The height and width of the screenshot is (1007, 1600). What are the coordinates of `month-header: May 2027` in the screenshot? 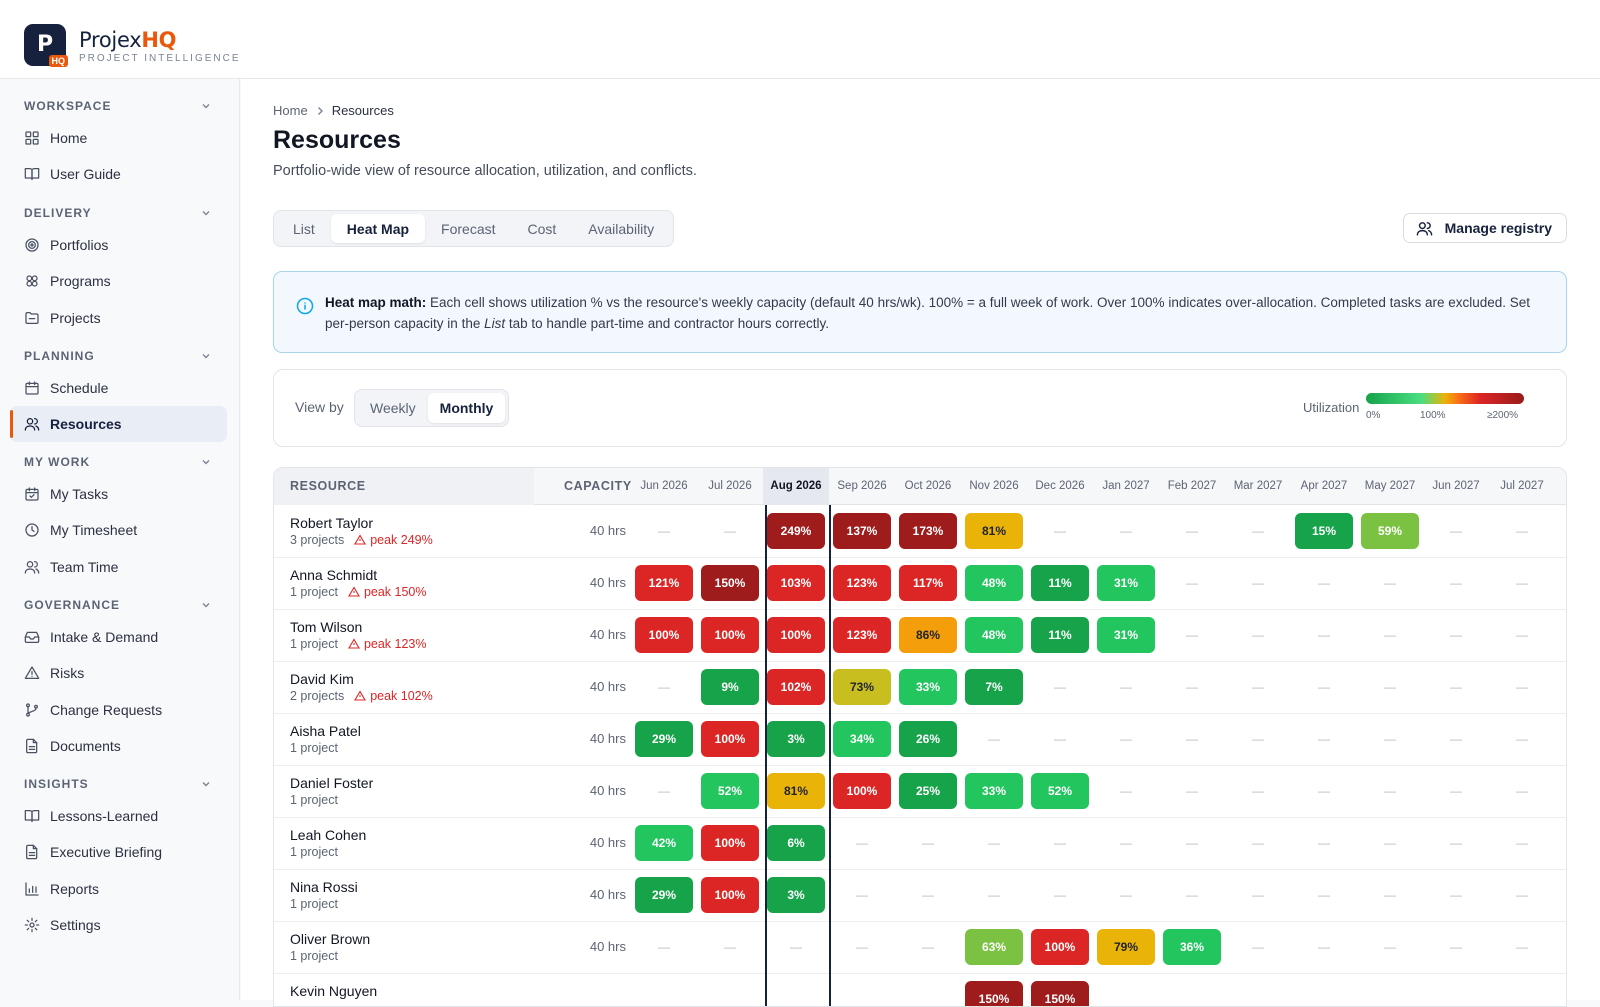 It's located at (1390, 486).